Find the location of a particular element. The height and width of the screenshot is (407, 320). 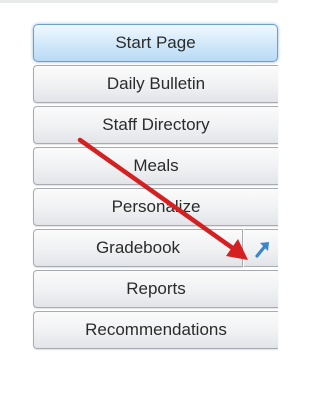

nav-recommendations-label: Recommendations is located at coordinates (156, 329).